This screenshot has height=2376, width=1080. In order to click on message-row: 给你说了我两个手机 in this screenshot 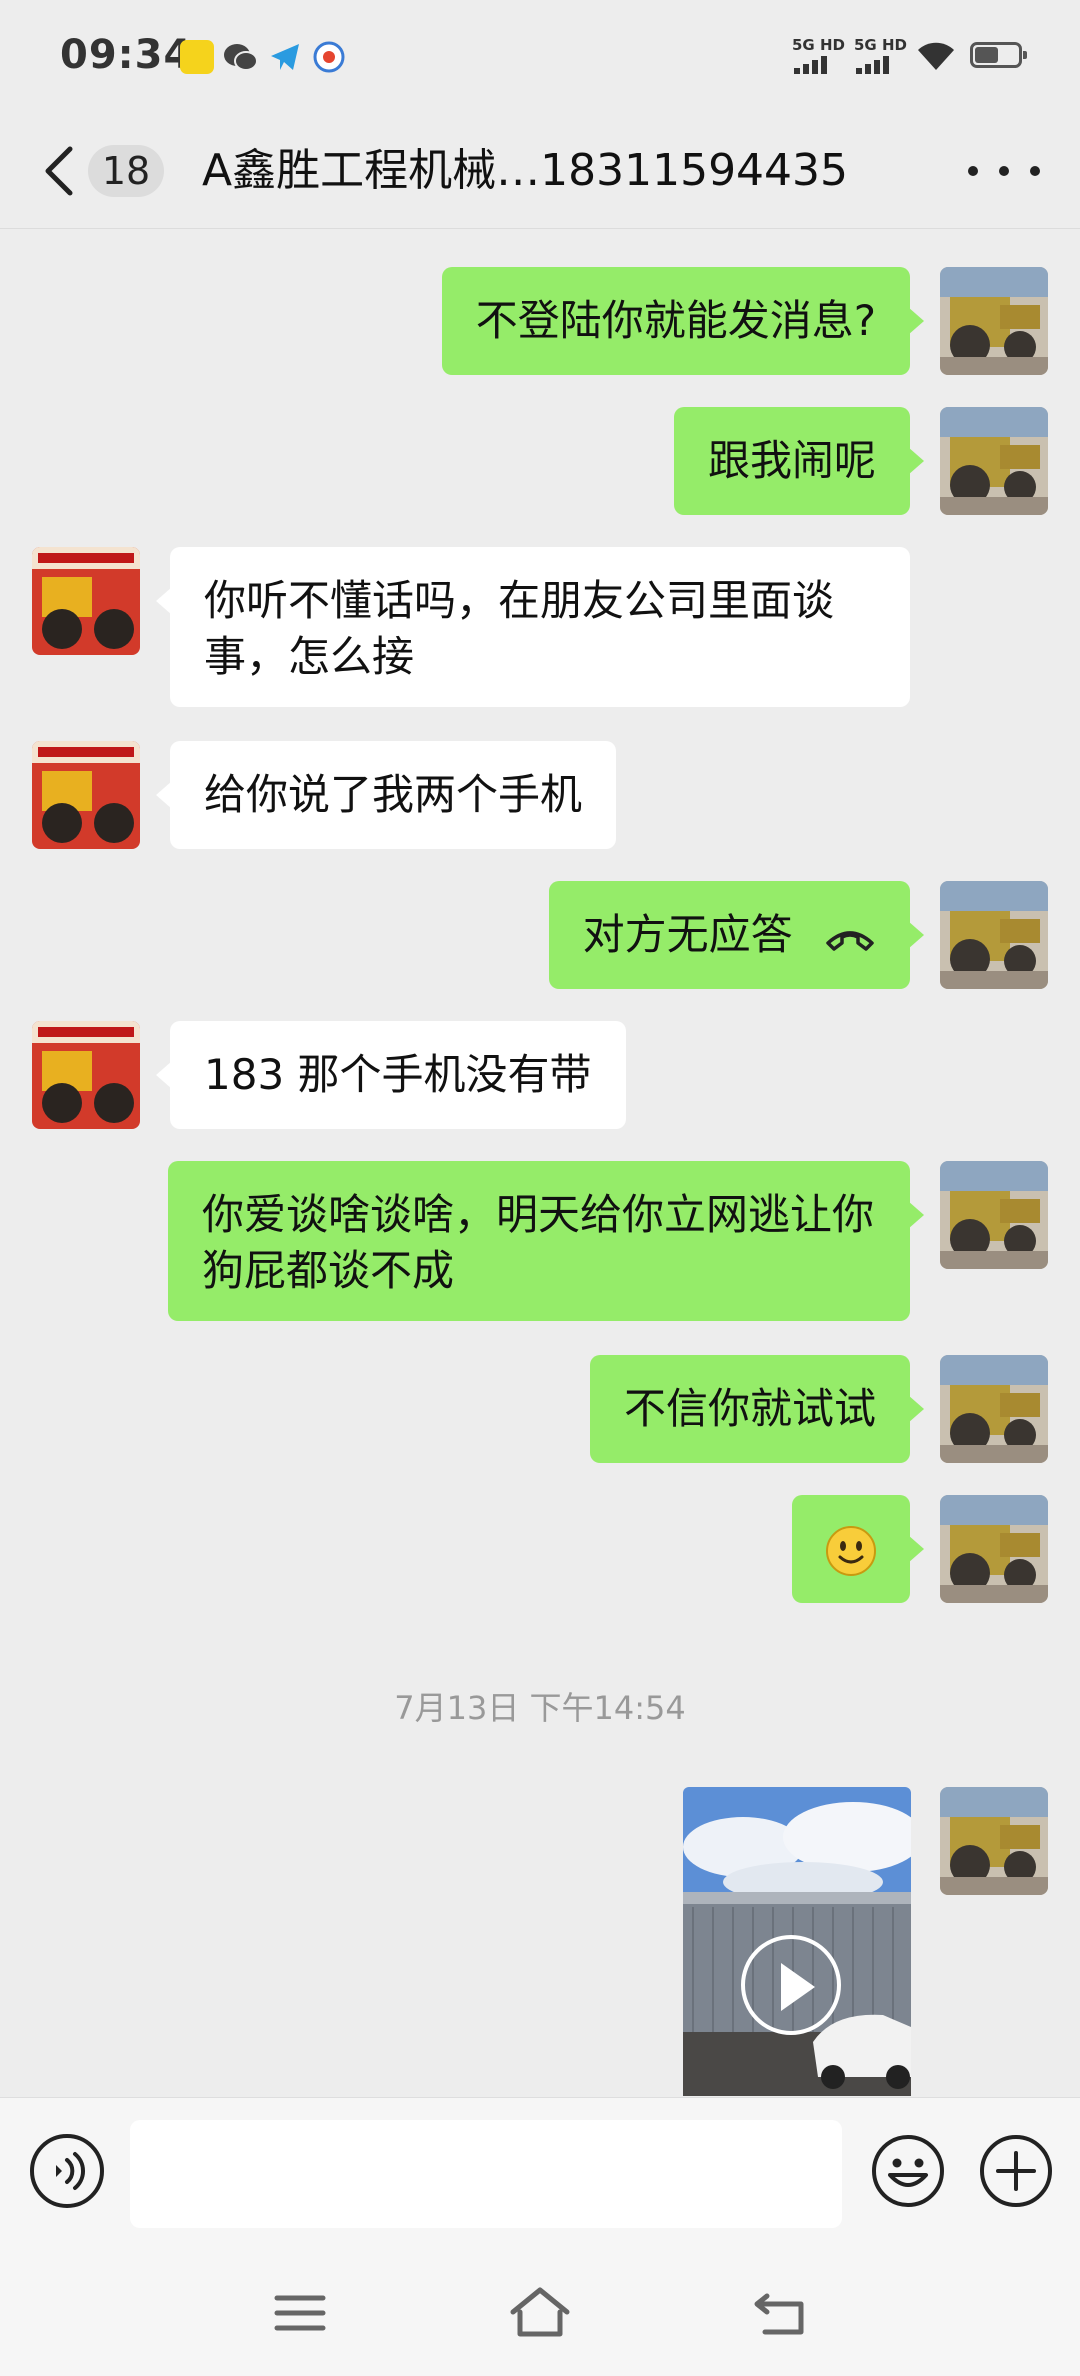, I will do `click(540, 795)`.